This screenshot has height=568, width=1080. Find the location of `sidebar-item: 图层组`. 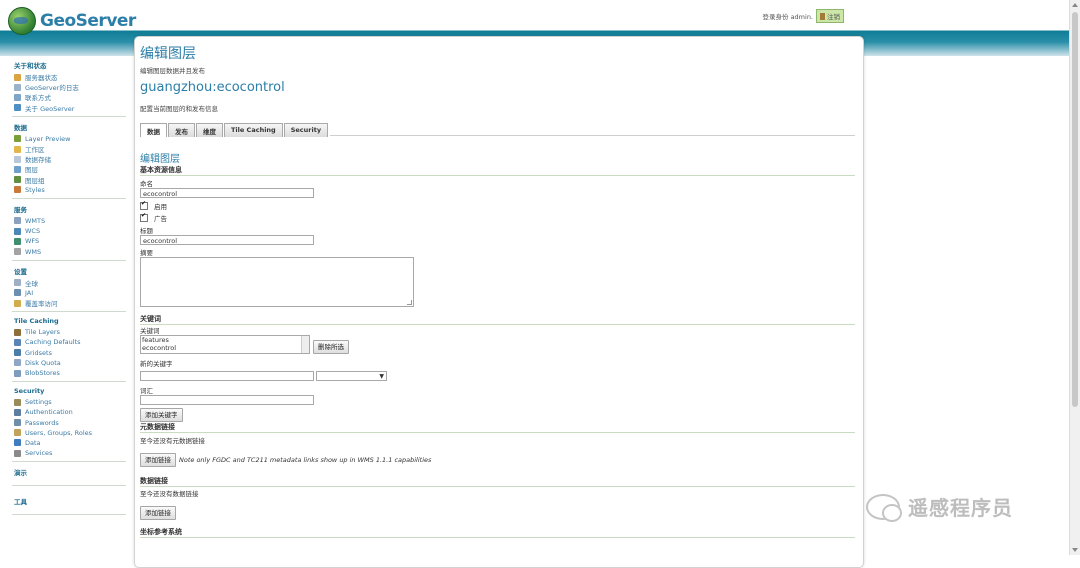

sidebar-item: 图层组 is located at coordinates (69, 180).